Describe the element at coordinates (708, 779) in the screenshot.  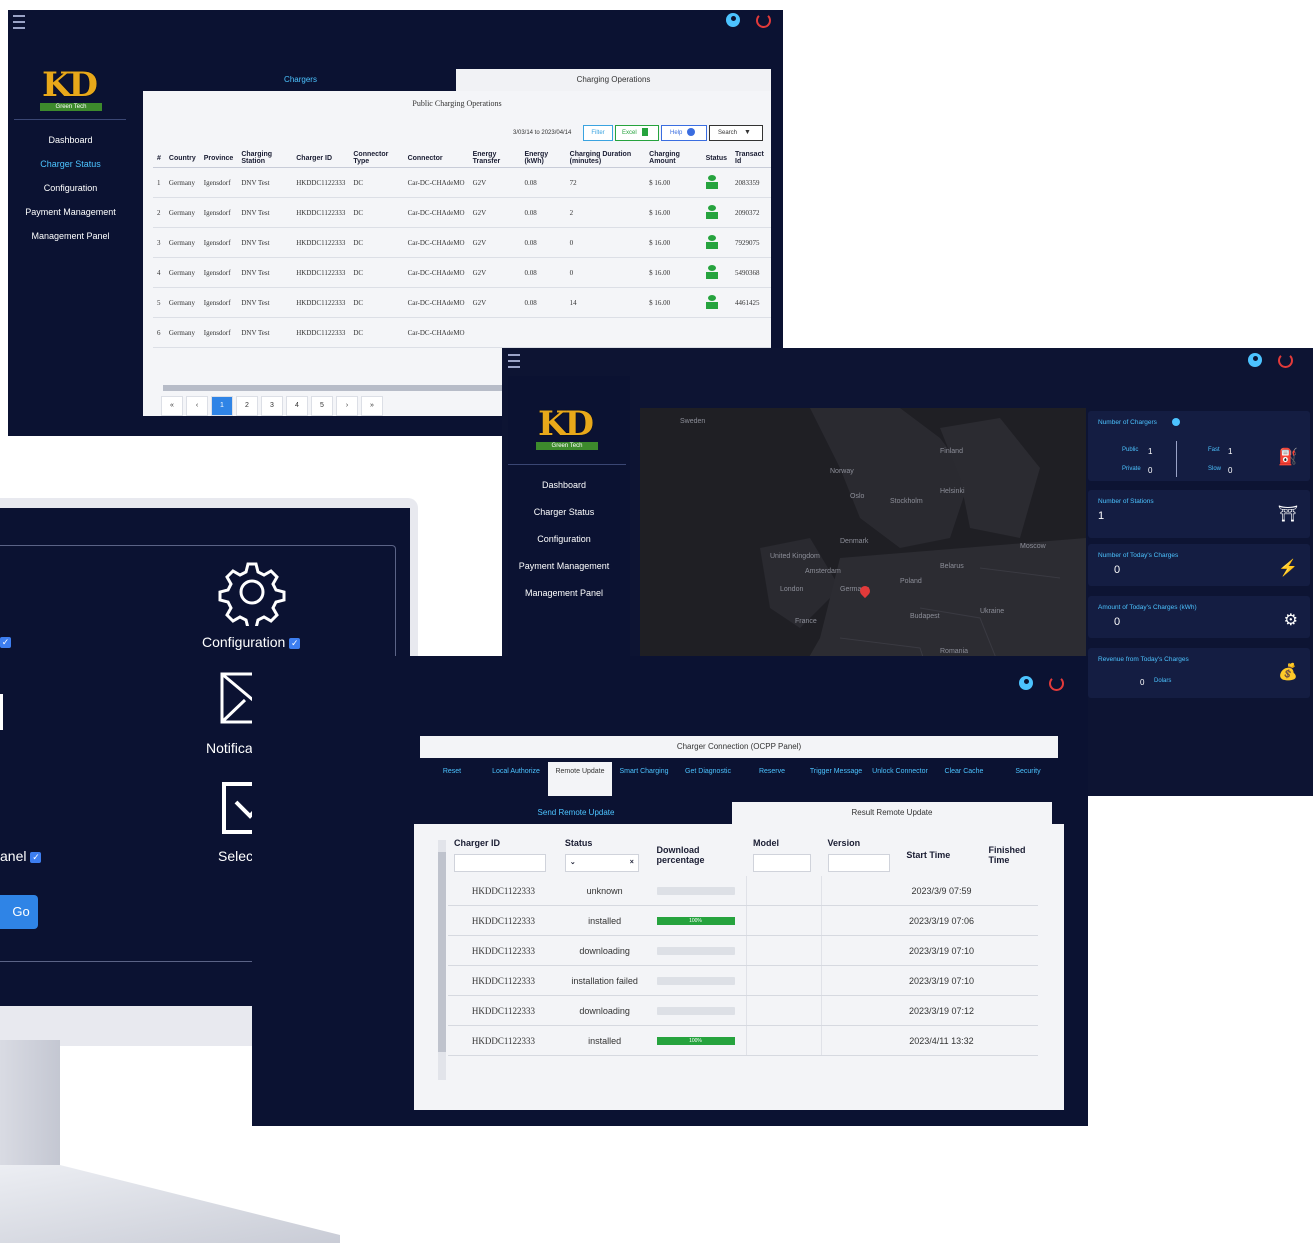
I see `ocpp-tab: Get Diagnostic` at that location.